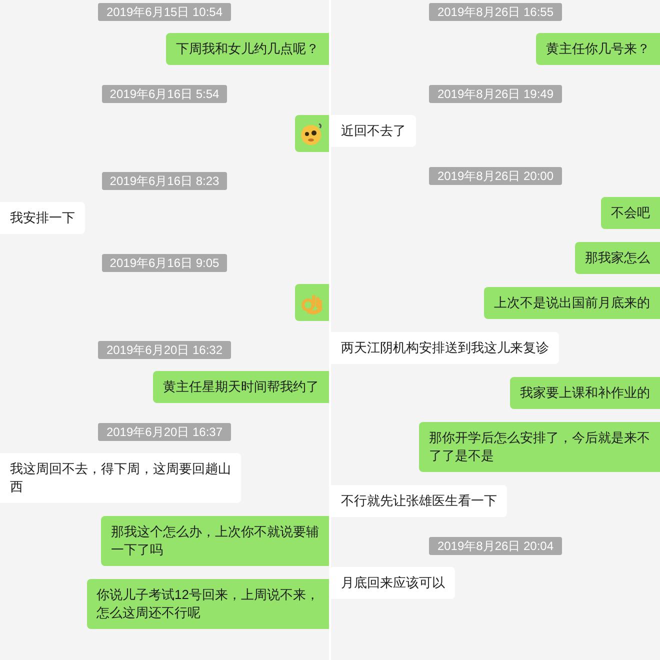 The height and width of the screenshot is (660, 660). What do you see at coordinates (495, 94) in the screenshot?
I see `message-timestamp: 2019年8月26日 19:49` at bounding box center [495, 94].